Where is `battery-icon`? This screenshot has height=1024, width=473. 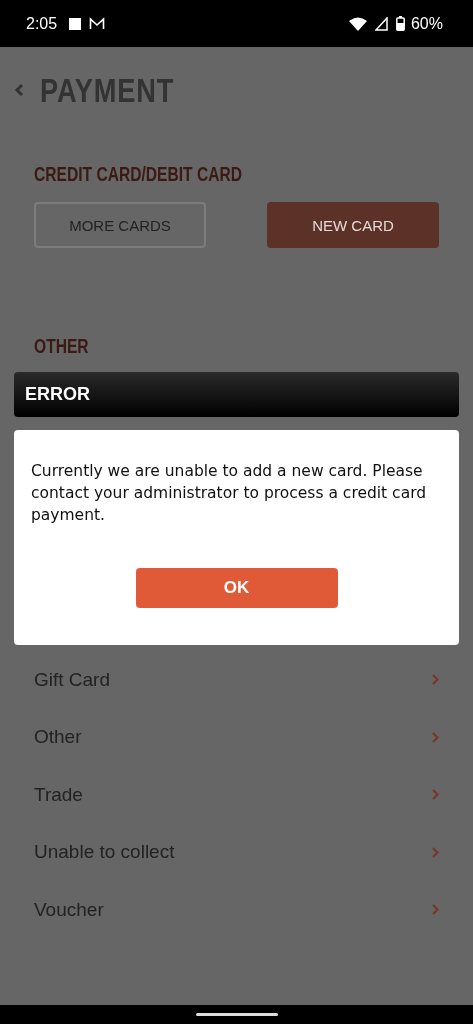 battery-icon is located at coordinates (400, 23).